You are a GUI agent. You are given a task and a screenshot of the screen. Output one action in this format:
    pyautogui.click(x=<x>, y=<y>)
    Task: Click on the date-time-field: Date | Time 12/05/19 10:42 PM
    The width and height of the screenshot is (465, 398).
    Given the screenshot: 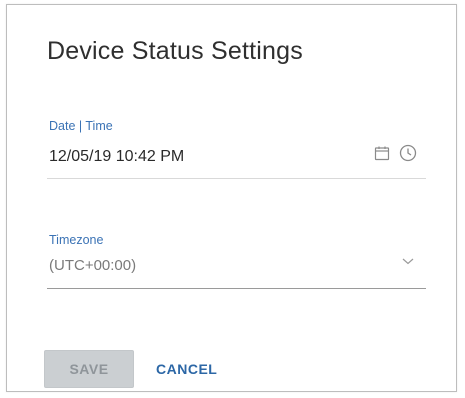 What is the action you would take?
    pyautogui.click(x=236, y=149)
    